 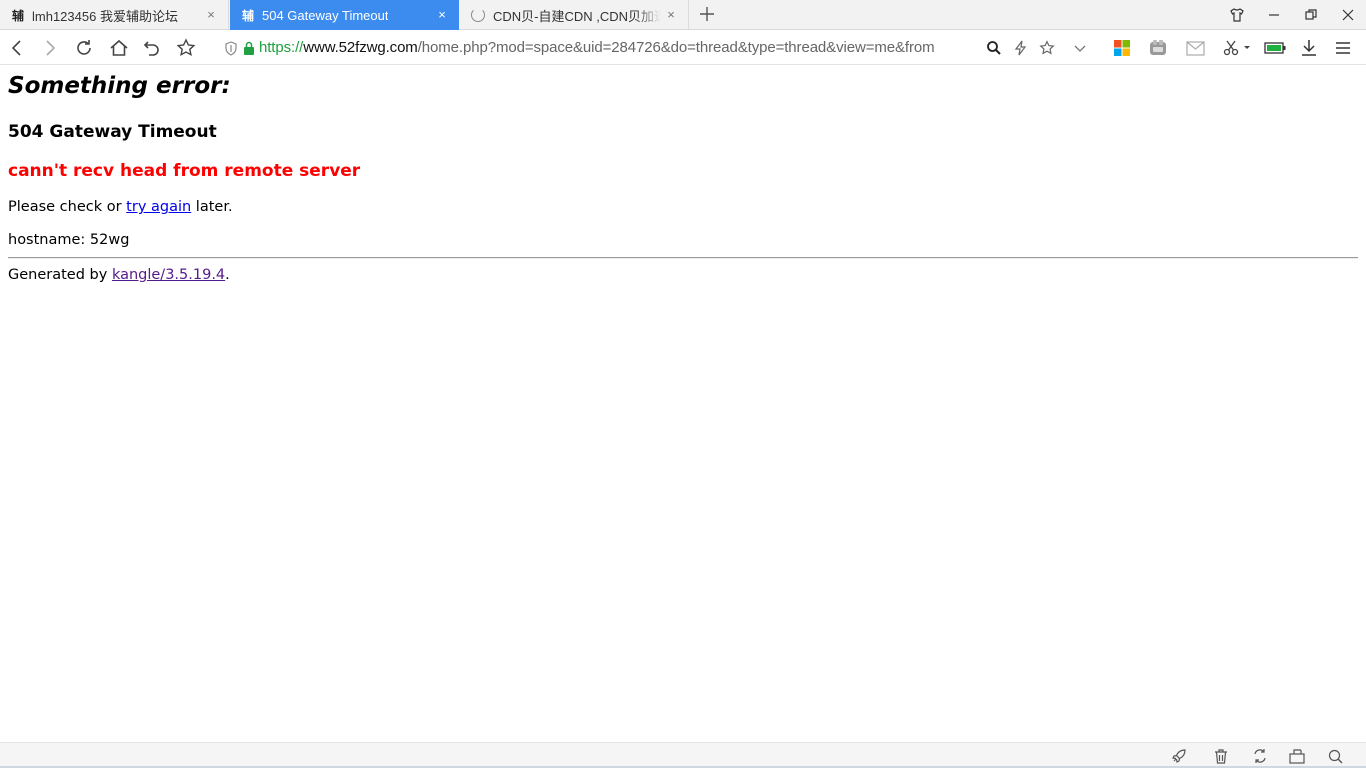 I want to click on undo-icon, so click(x=152, y=48).